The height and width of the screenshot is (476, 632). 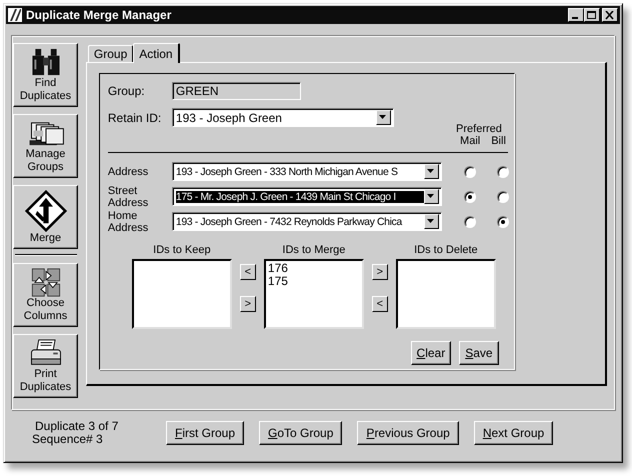 I want to click on column-header: Preferred, so click(x=479, y=129).